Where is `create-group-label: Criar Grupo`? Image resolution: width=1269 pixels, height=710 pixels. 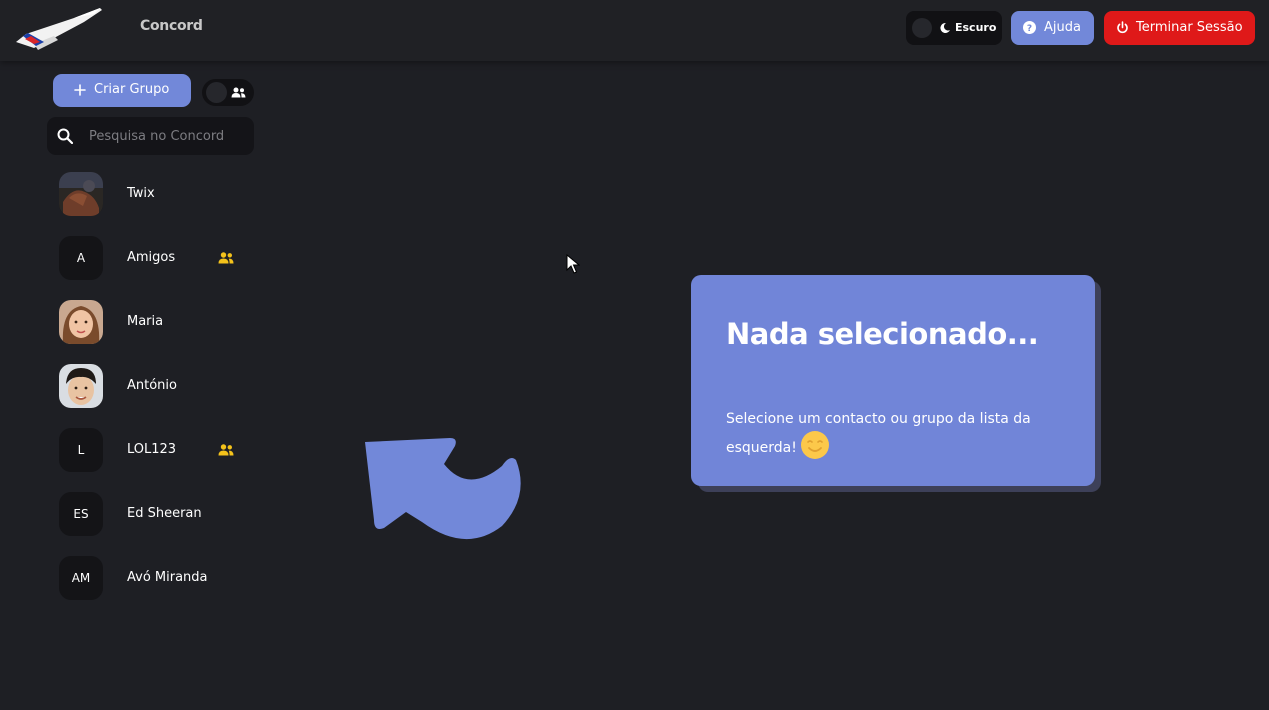 create-group-label: Criar Grupo is located at coordinates (132, 89).